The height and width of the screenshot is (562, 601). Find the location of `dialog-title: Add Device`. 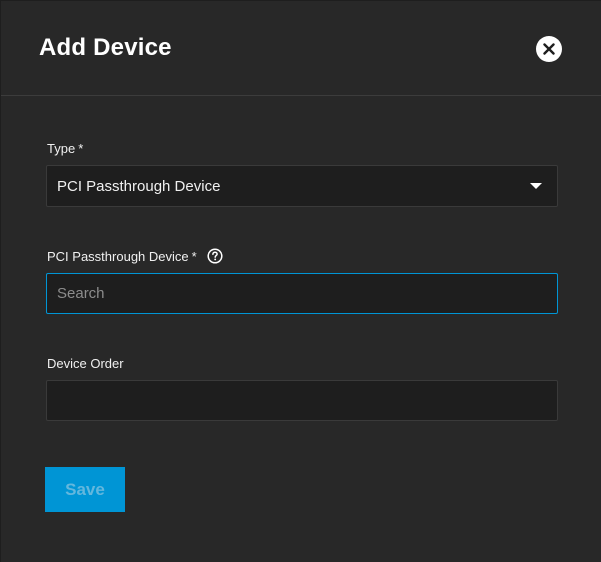

dialog-title: Add Device is located at coordinates (105, 47).